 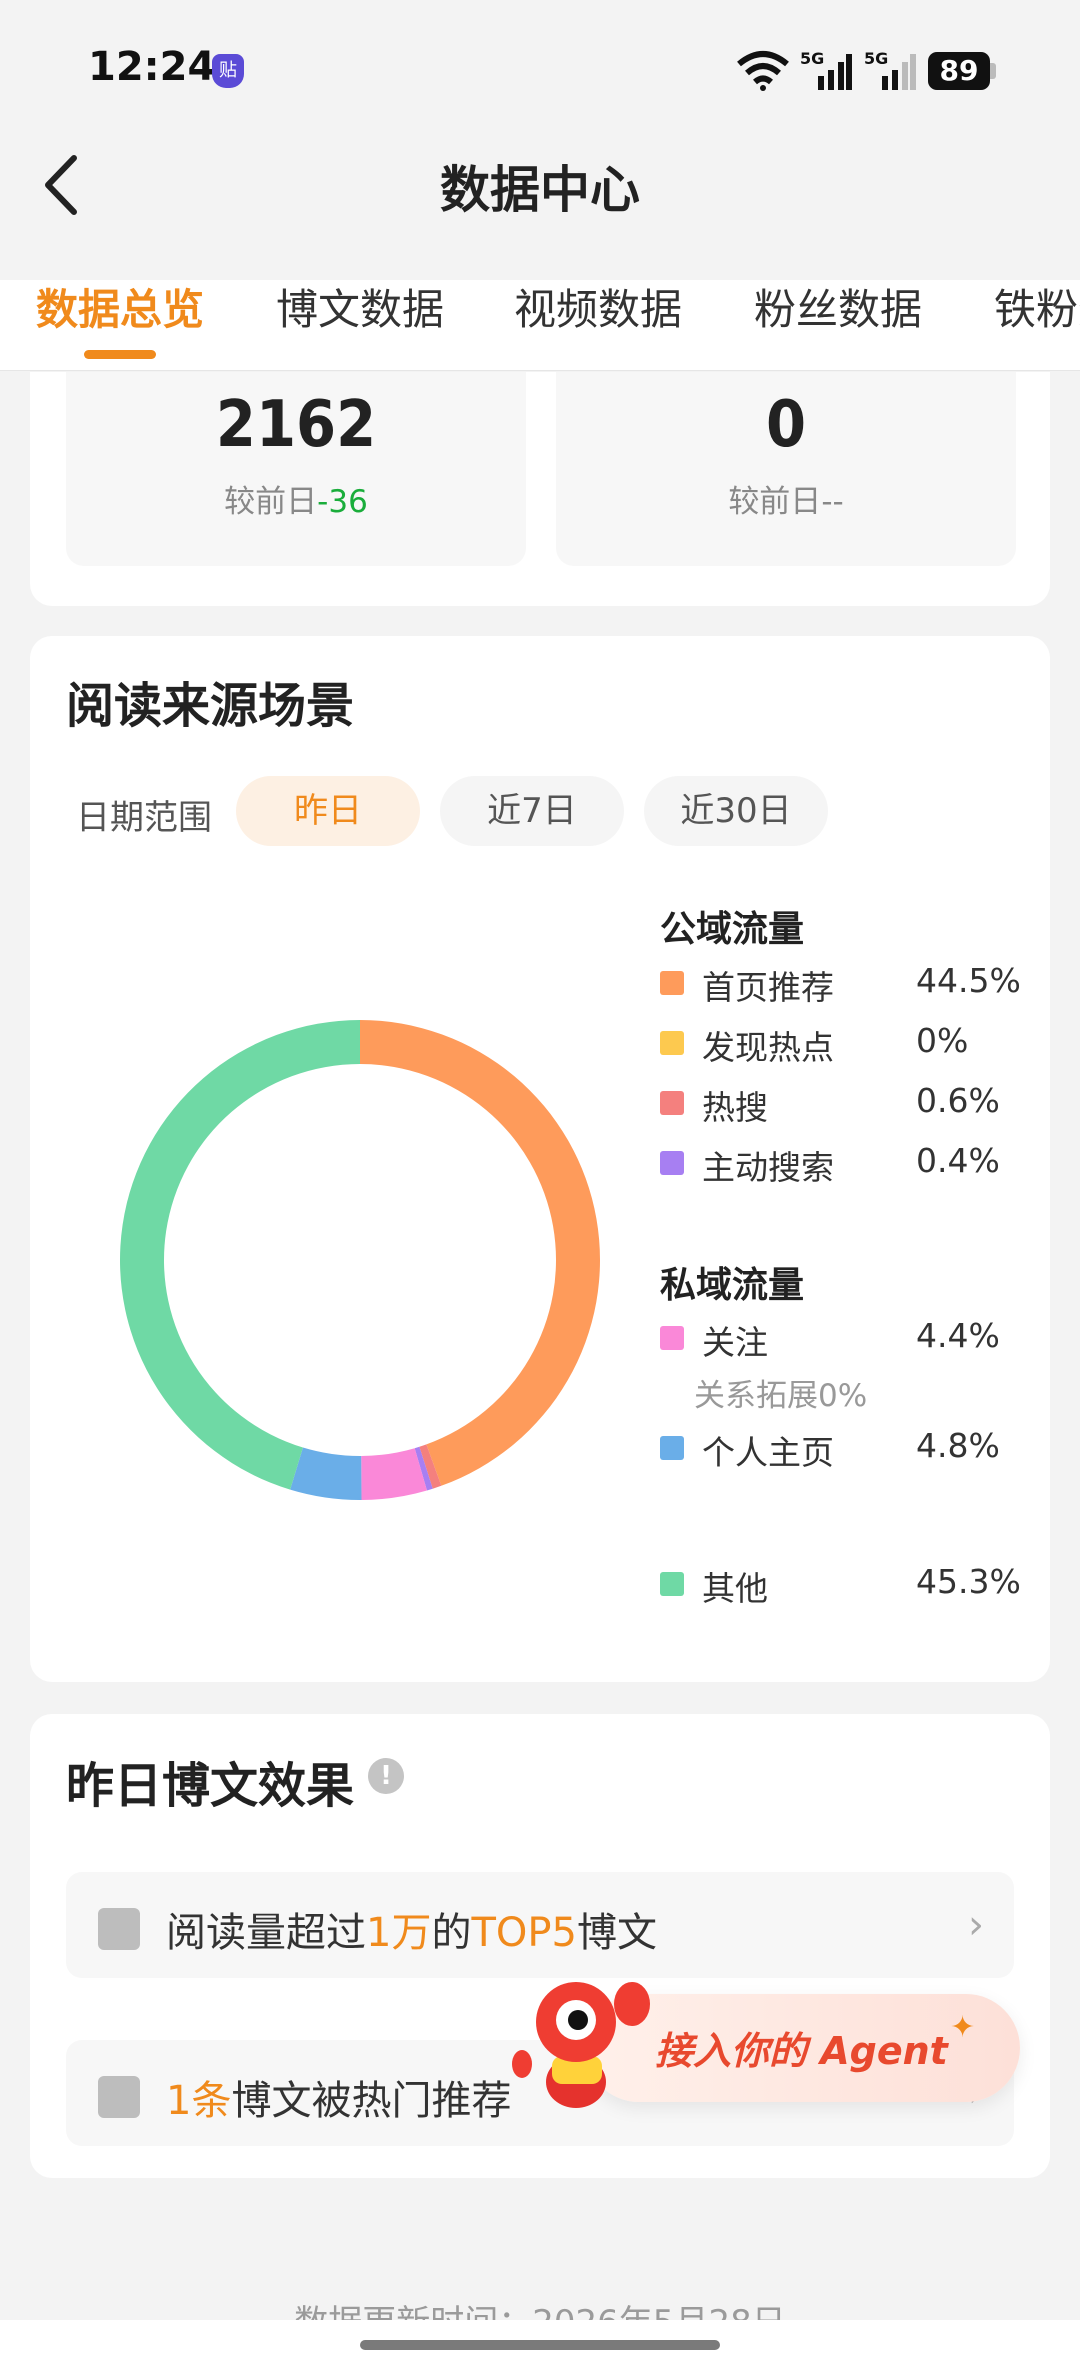 What do you see at coordinates (786, 425) in the screenshot?
I see `stat-value: 0` at bounding box center [786, 425].